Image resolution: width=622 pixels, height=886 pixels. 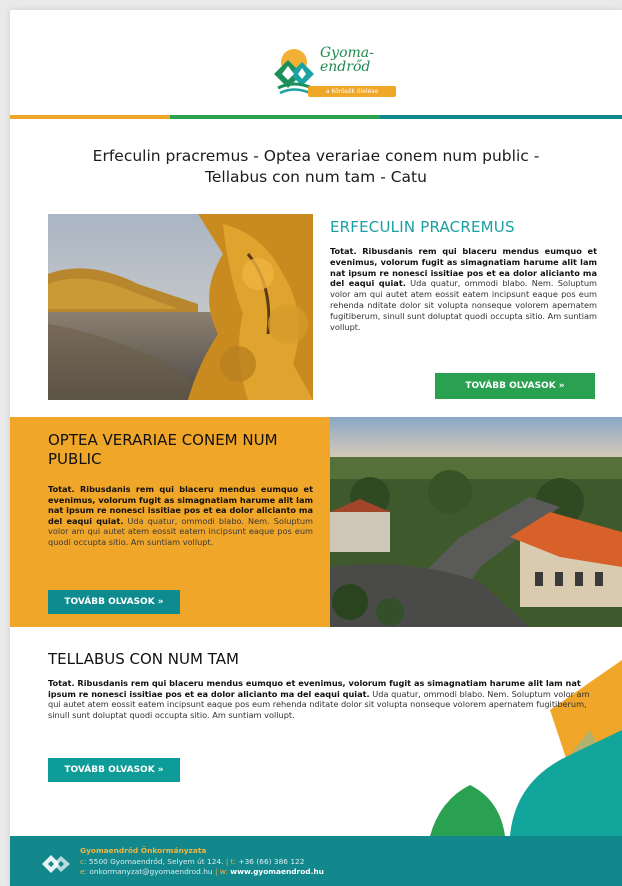 I want to click on stripe-green, so click(x=275, y=117).